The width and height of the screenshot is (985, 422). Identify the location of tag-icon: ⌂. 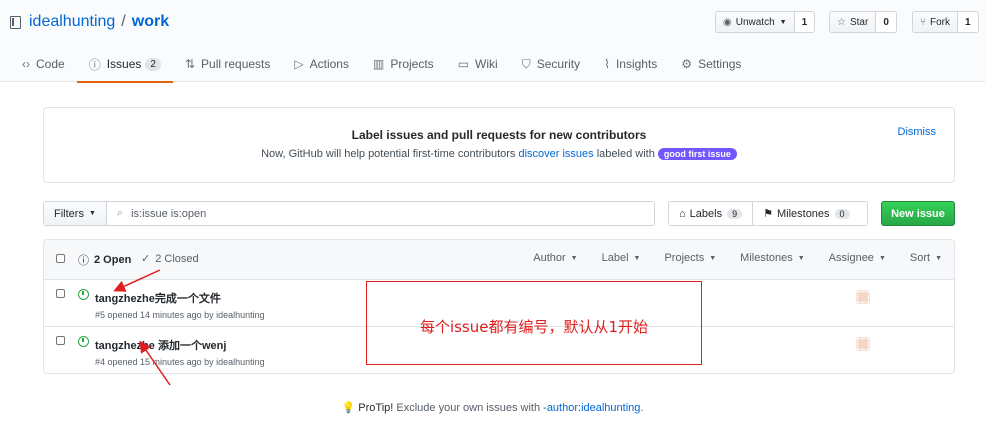
(682, 213).